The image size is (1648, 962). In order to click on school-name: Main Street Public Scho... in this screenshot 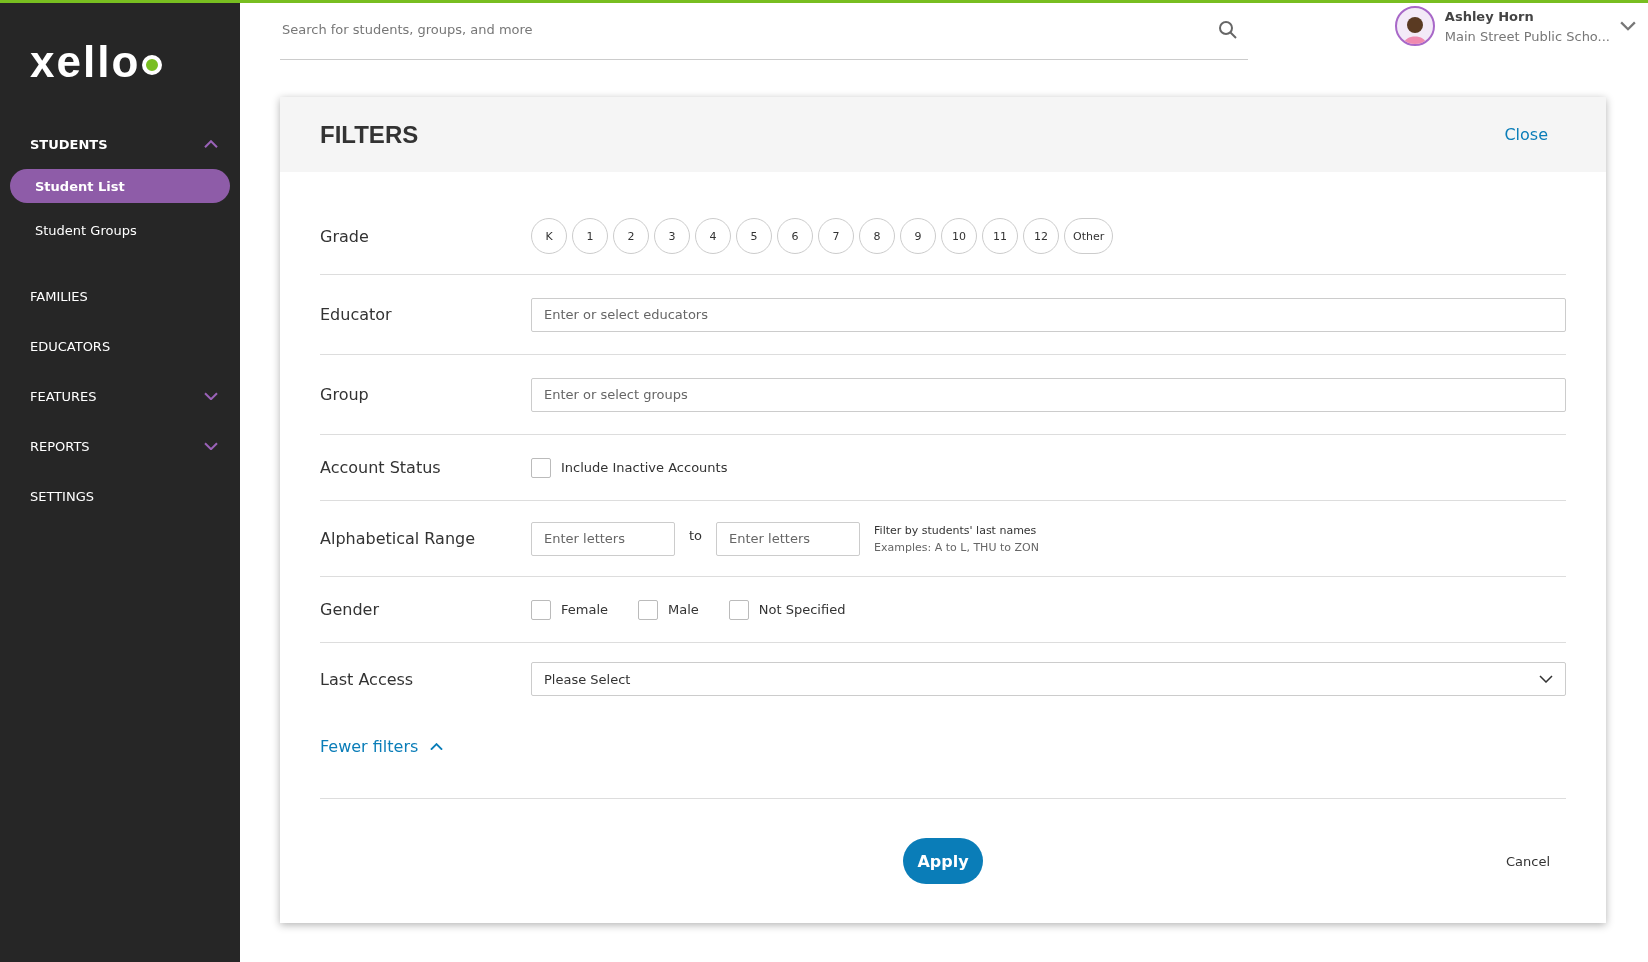, I will do `click(1527, 36)`.